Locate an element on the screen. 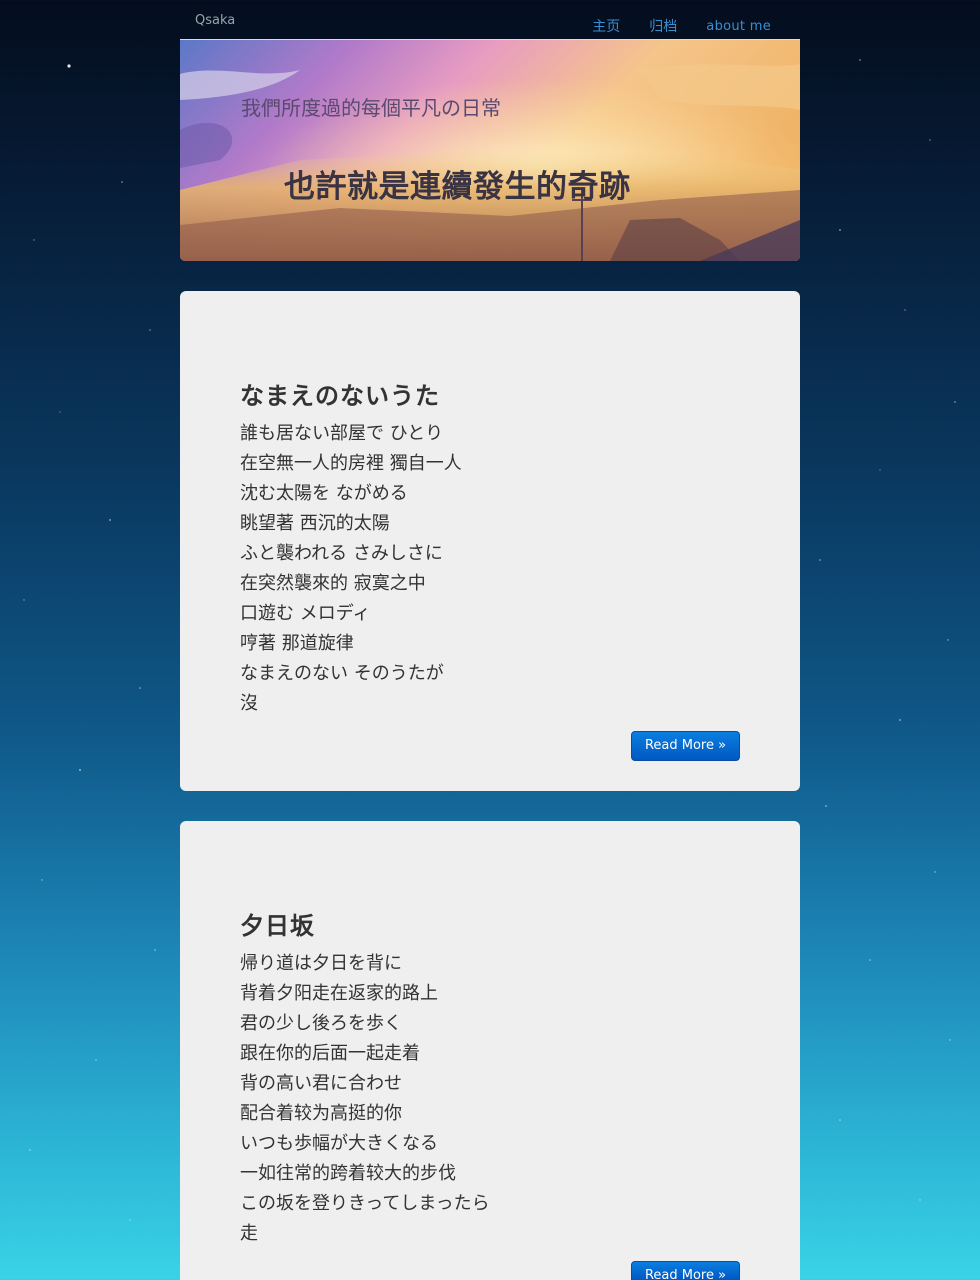  sunset-cityscape-image is located at coordinates (490, 150).